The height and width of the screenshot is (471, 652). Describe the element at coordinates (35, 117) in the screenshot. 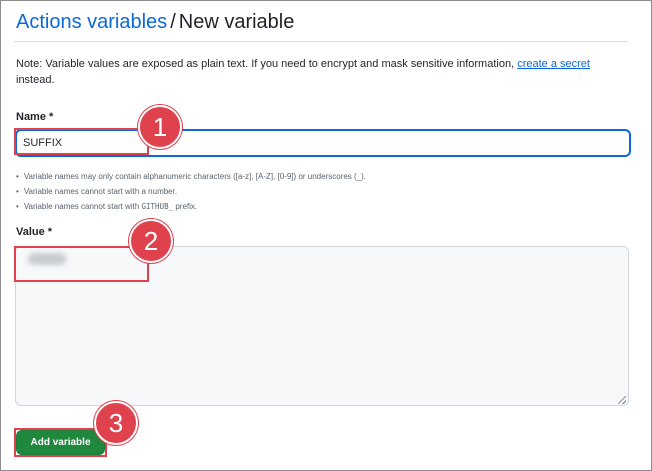

I see `name-label: Name *` at that location.